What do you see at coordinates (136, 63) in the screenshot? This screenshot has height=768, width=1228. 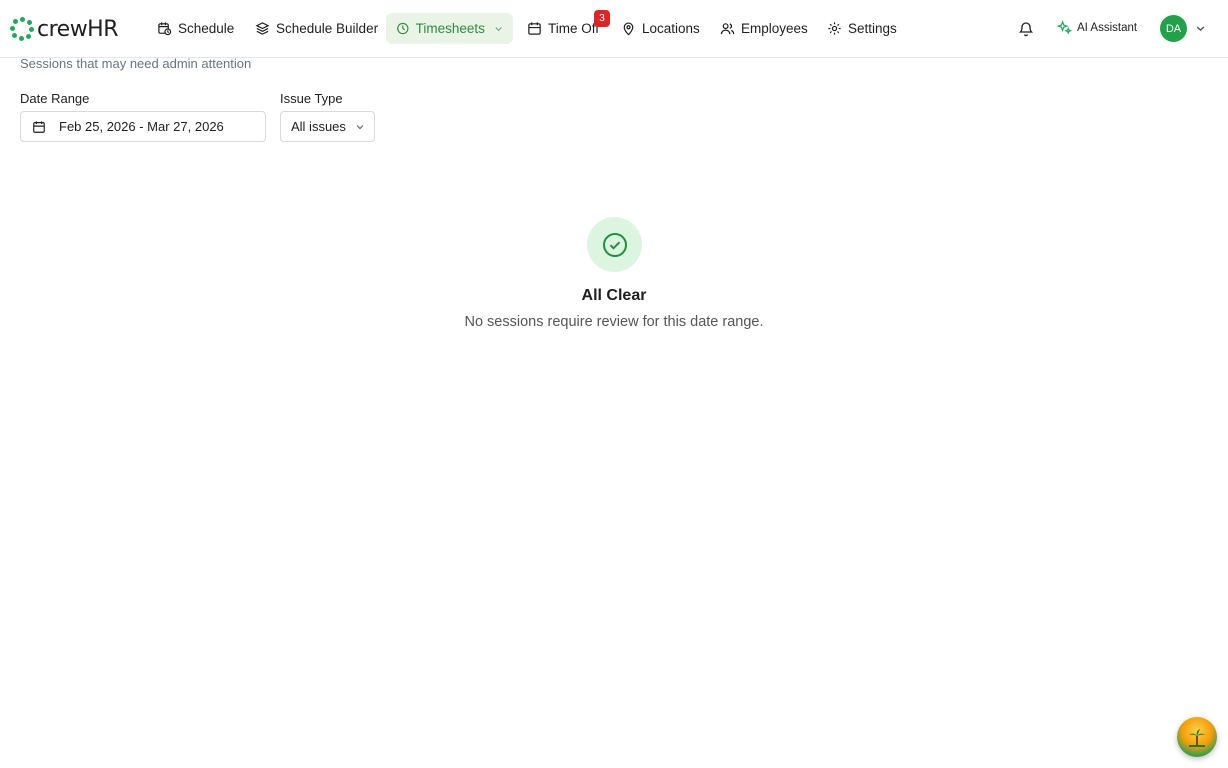 I see `page-subtitle: Sessions that may need admin attention` at bounding box center [136, 63].